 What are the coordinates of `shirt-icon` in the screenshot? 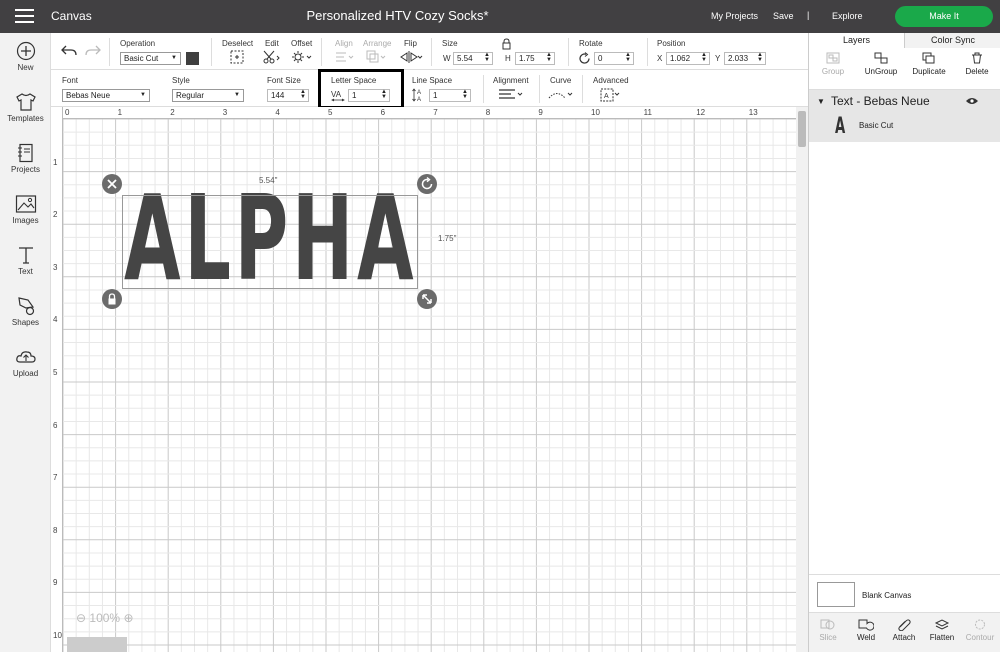 It's located at (25, 102).